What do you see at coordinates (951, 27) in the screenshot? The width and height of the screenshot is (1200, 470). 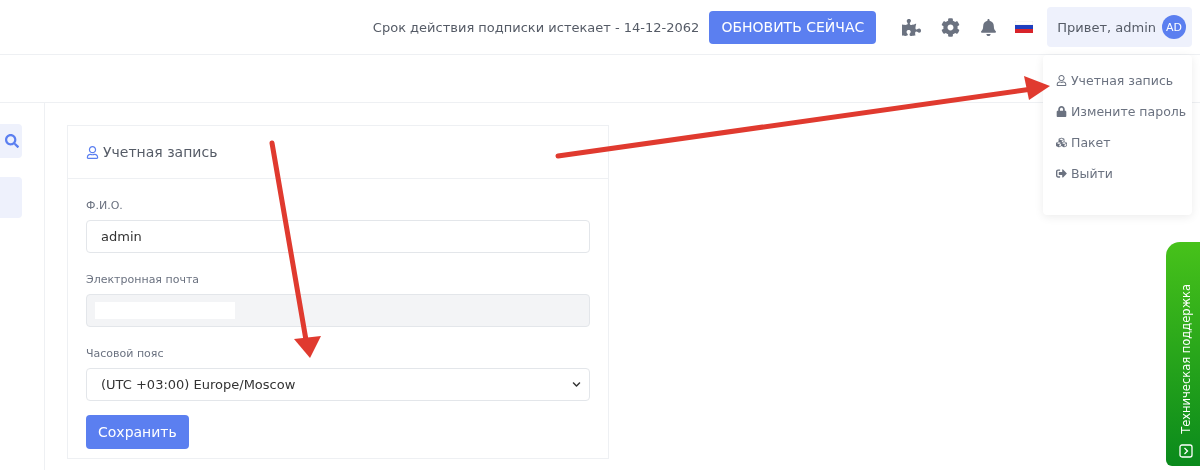 I see `settings-icon` at bounding box center [951, 27].